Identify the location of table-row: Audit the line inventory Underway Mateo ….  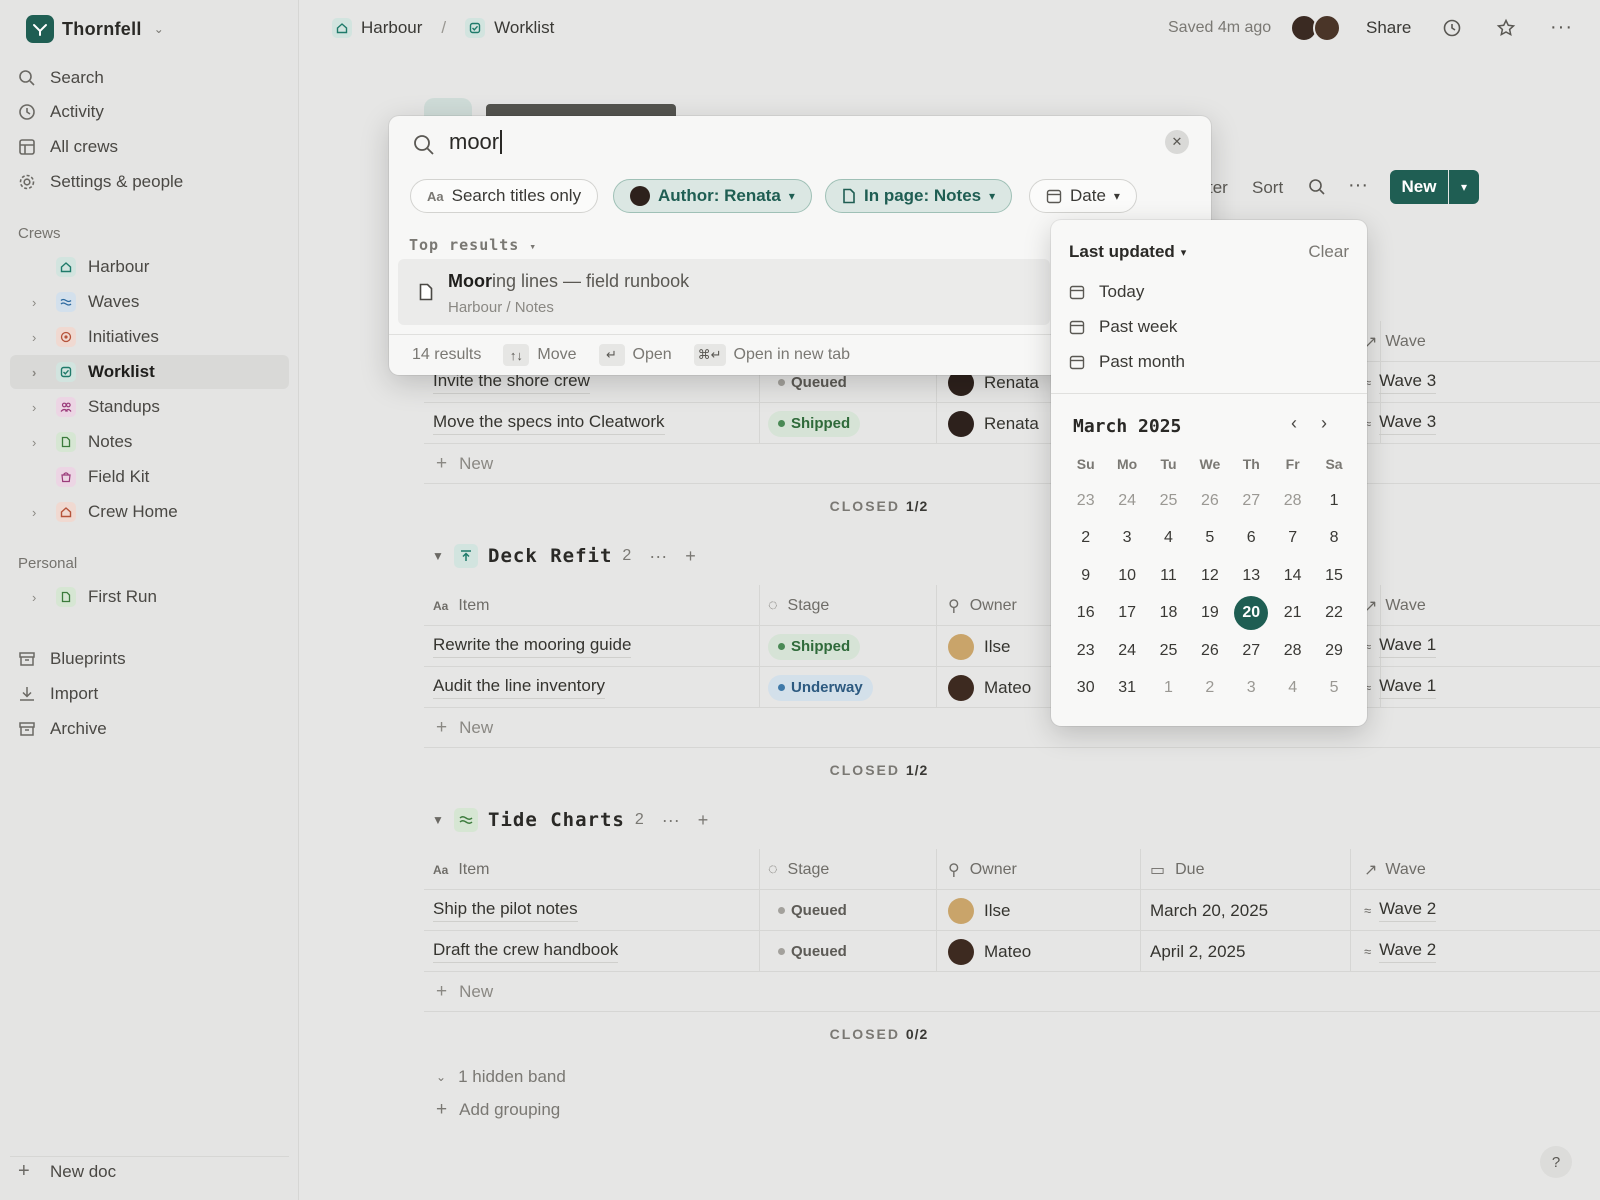
(1012, 687).